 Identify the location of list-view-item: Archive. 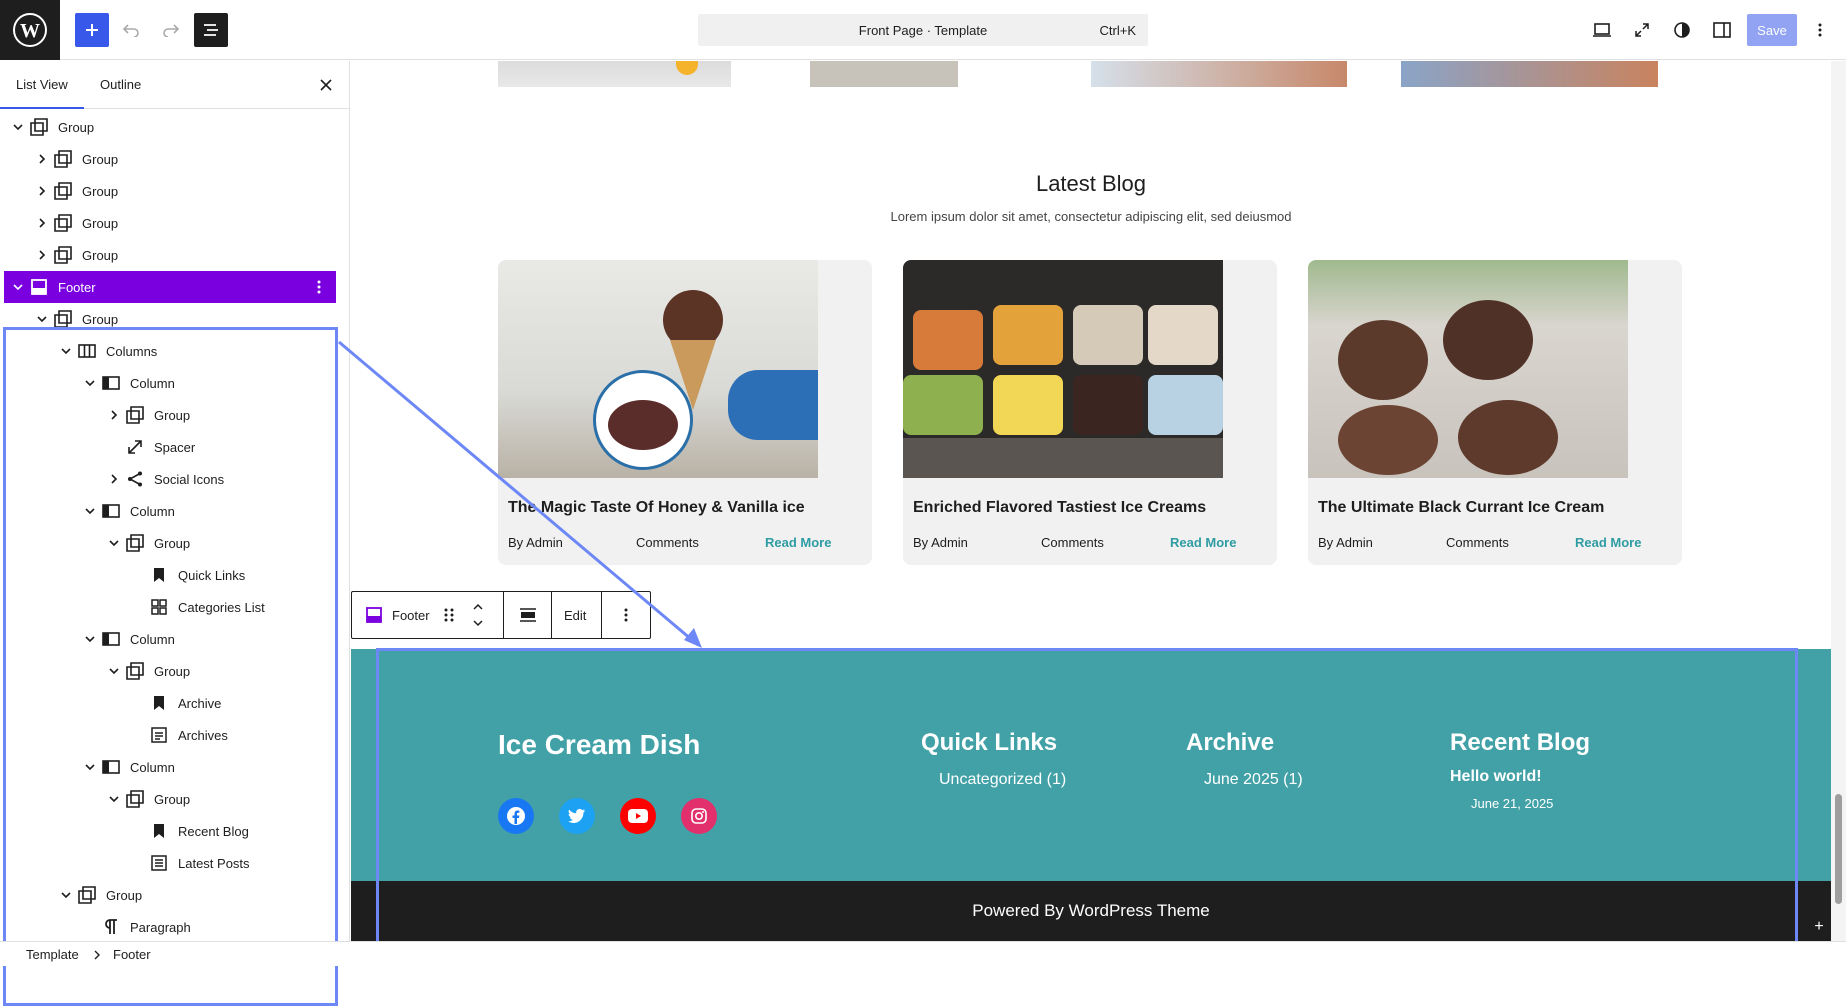
(170, 703).